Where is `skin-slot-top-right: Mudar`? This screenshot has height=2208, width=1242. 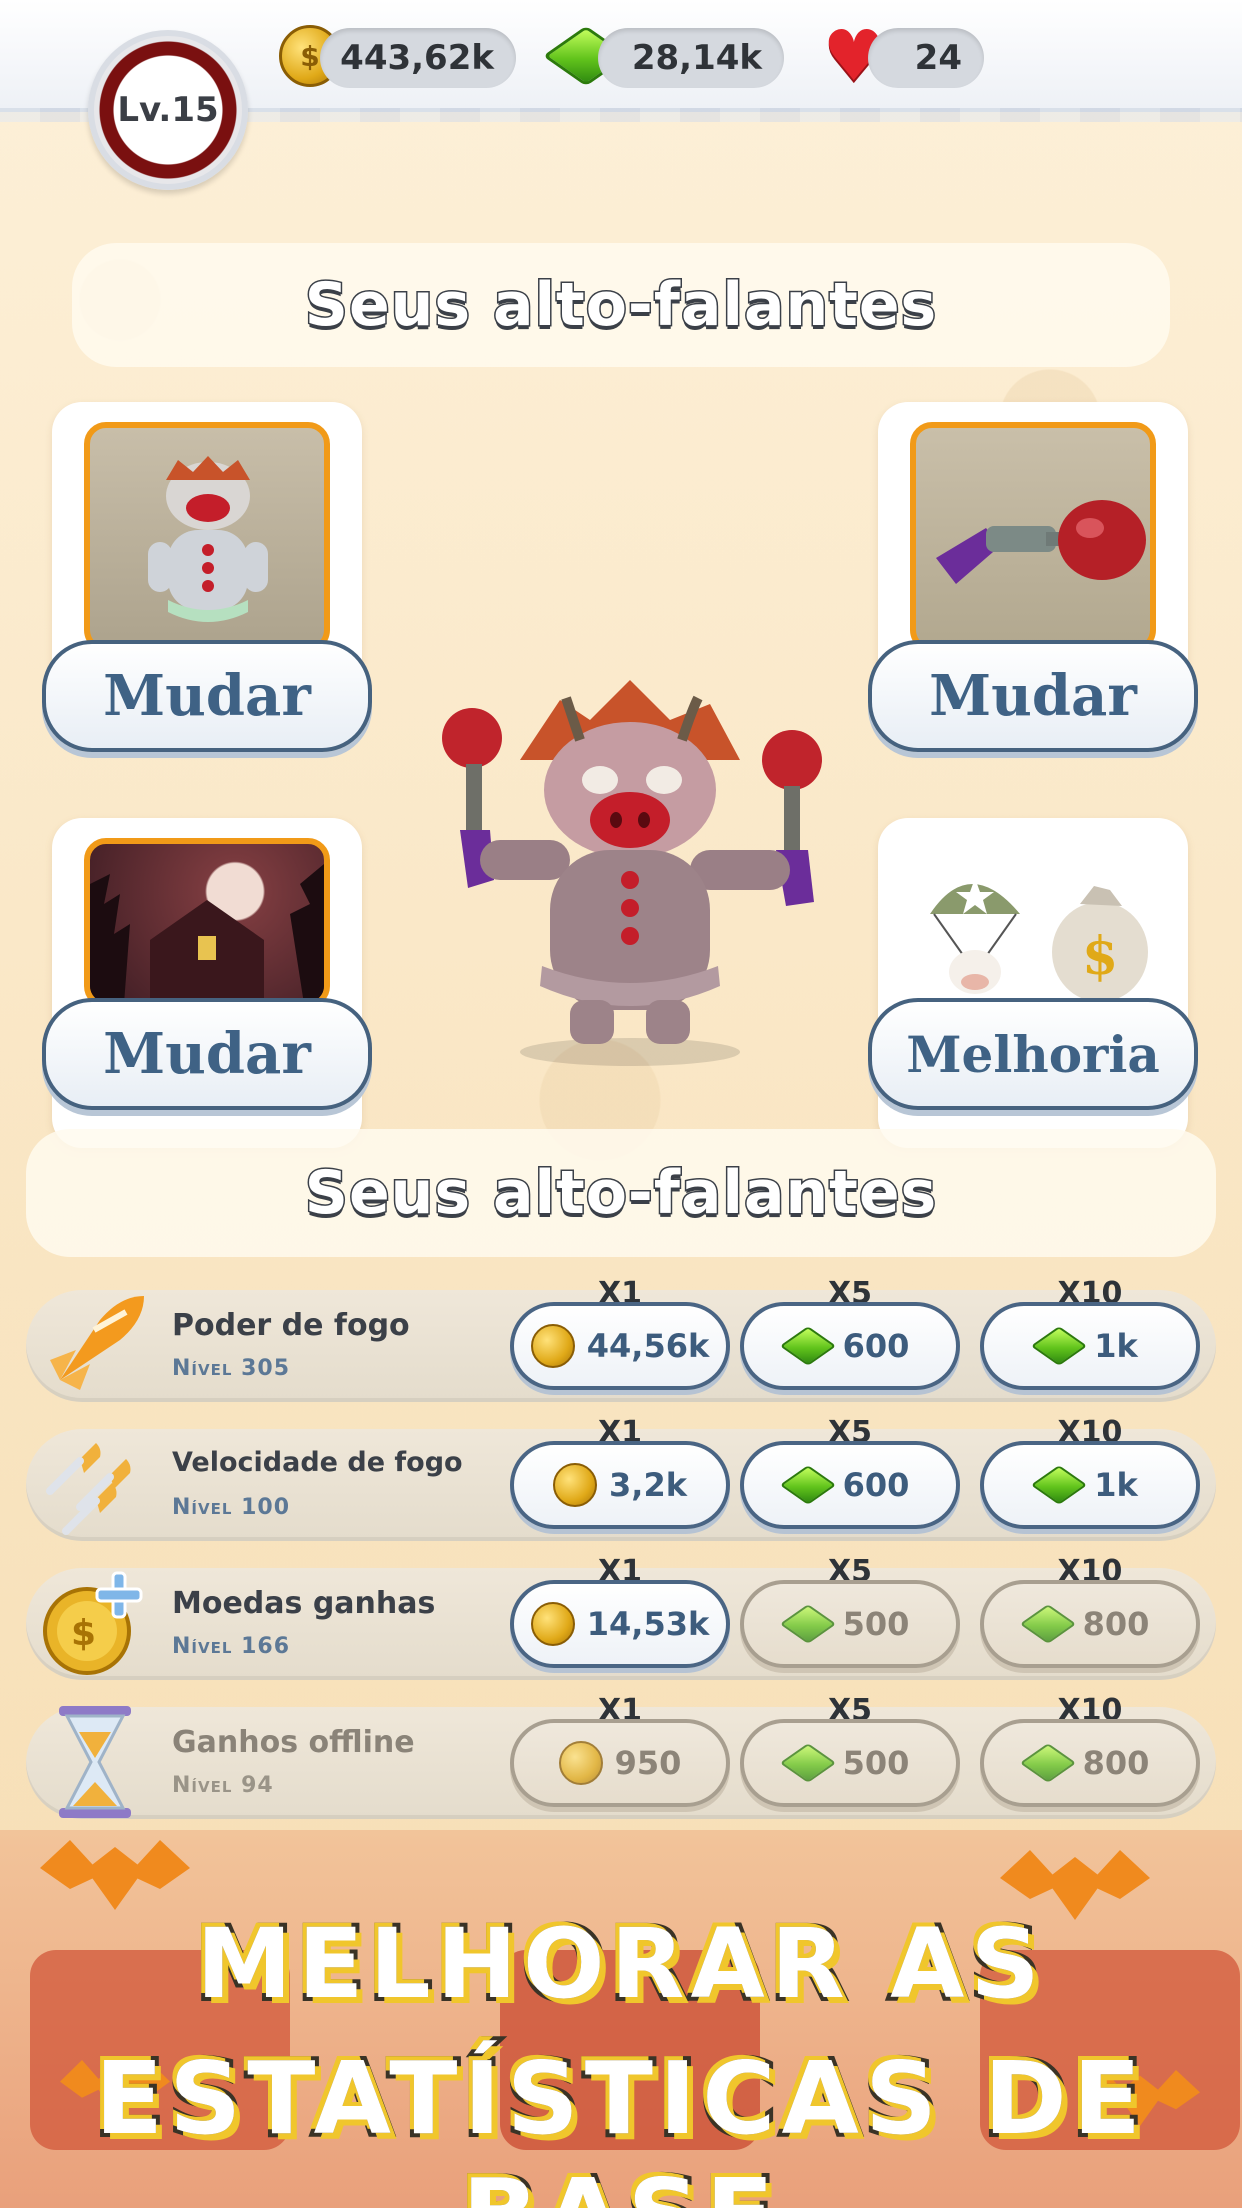 skin-slot-top-right: Mudar is located at coordinates (1033, 577).